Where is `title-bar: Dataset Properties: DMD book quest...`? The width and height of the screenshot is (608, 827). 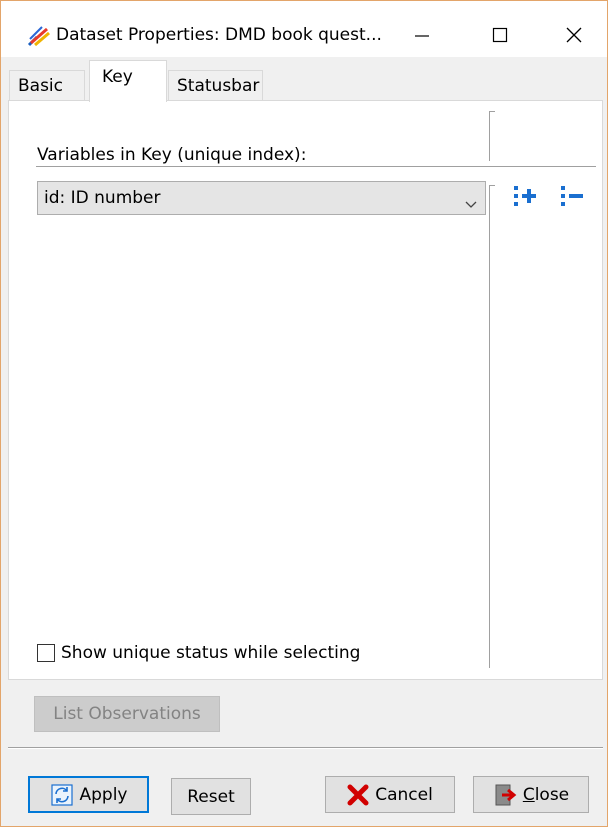
title-bar: Dataset Properties: DMD book quest... is located at coordinates (304, 29).